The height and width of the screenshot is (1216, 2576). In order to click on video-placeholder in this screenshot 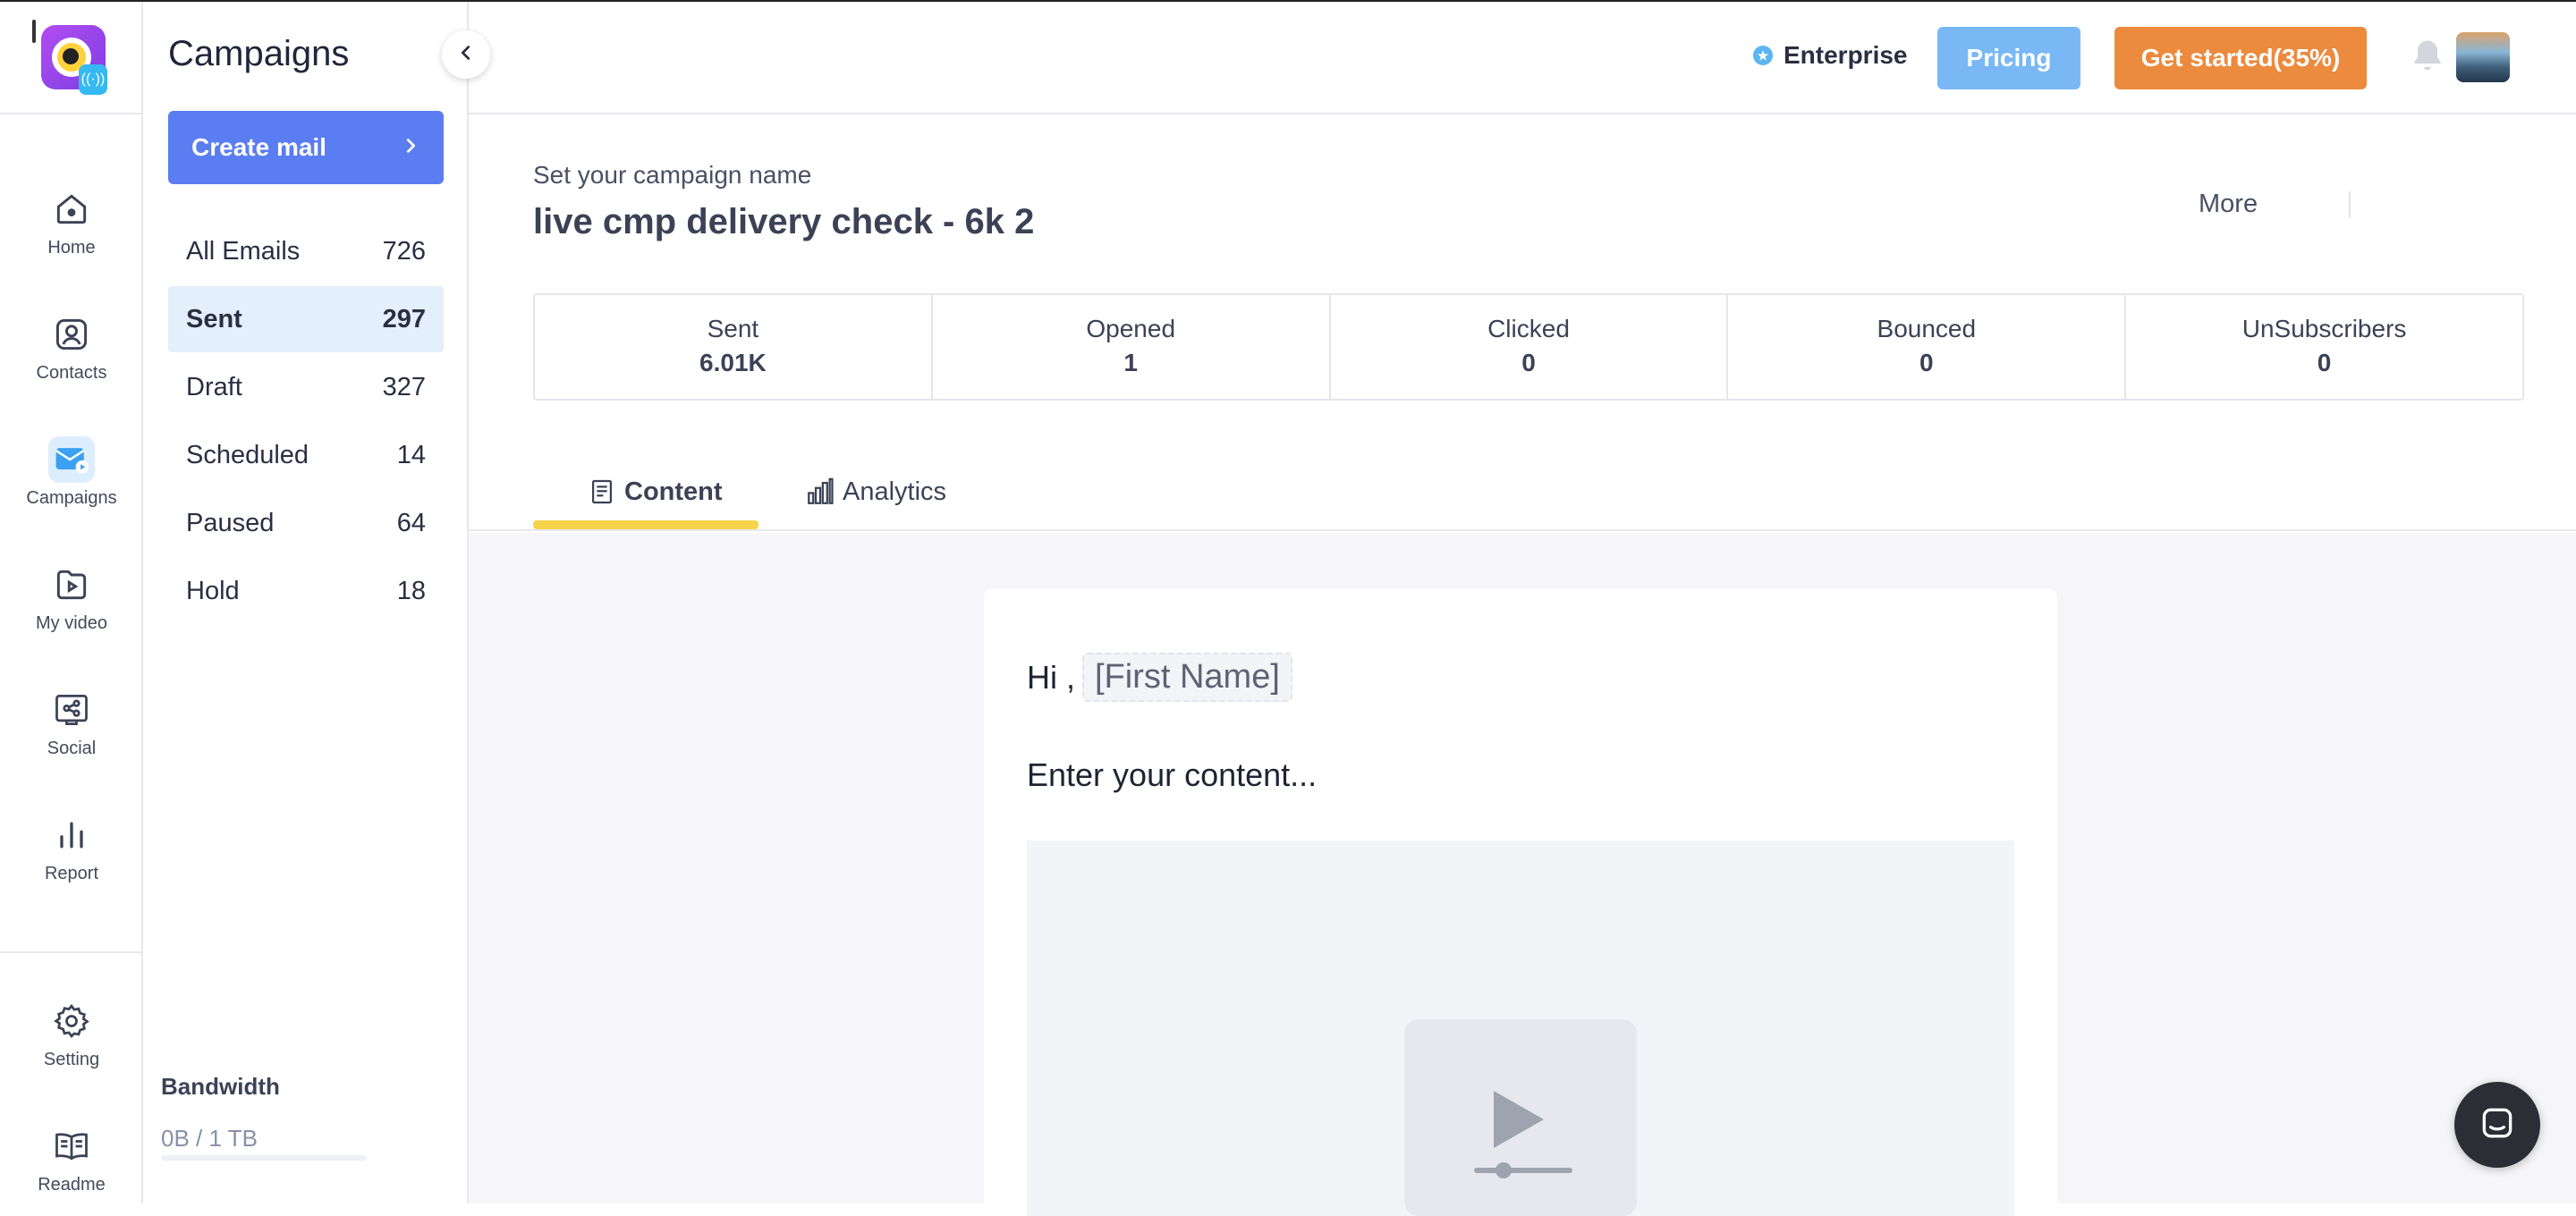, I will do `click(1520, 1028)`.